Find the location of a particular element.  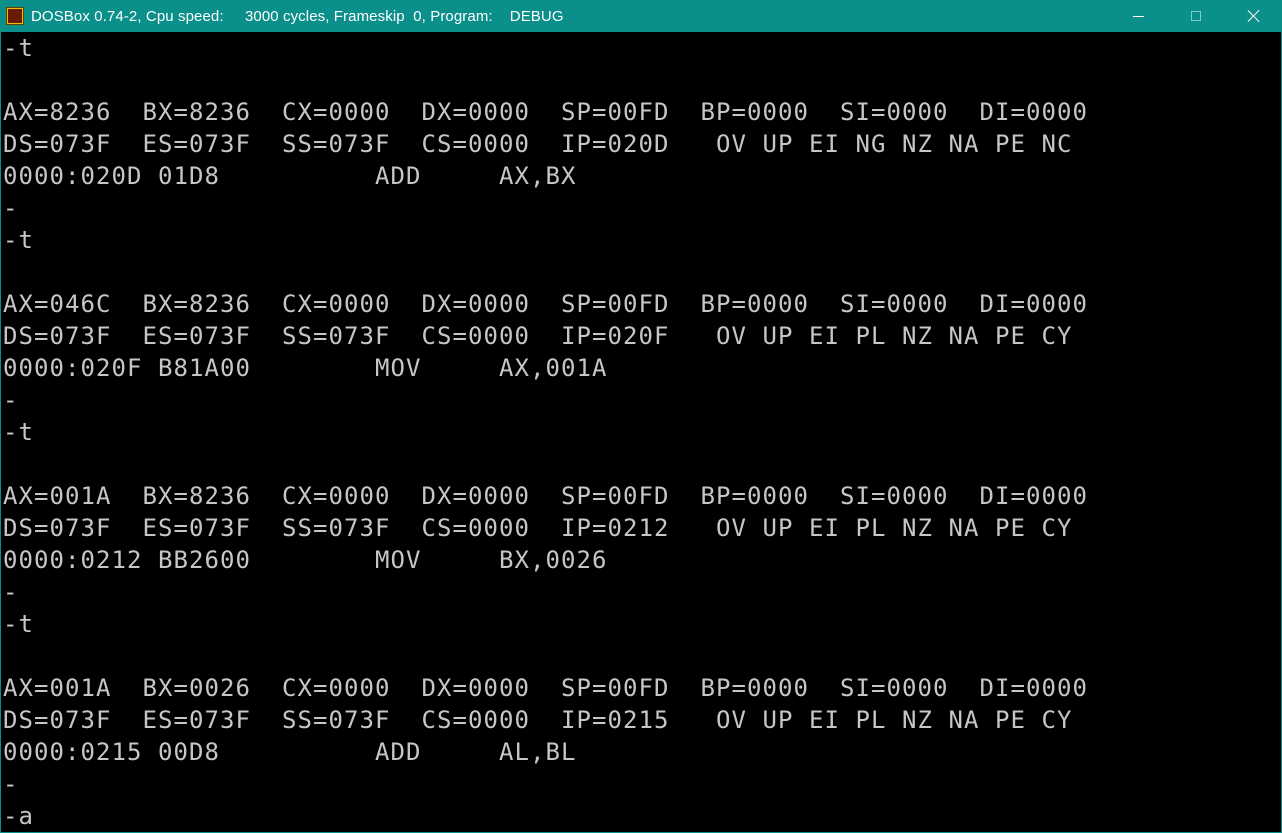

console-line: 0000:0212 BB2600 MOV BX,0026 is located at coordinates (305, 560).